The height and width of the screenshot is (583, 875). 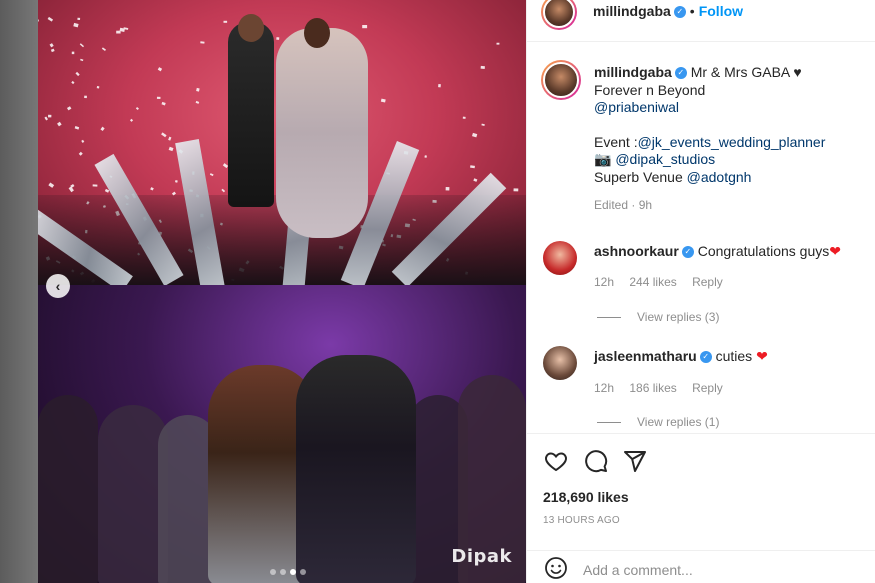 What do you see at coordinates (652, 282) in the screenshot?
I see `comment-likes: 244 likes` at bounding box center [652, 282].